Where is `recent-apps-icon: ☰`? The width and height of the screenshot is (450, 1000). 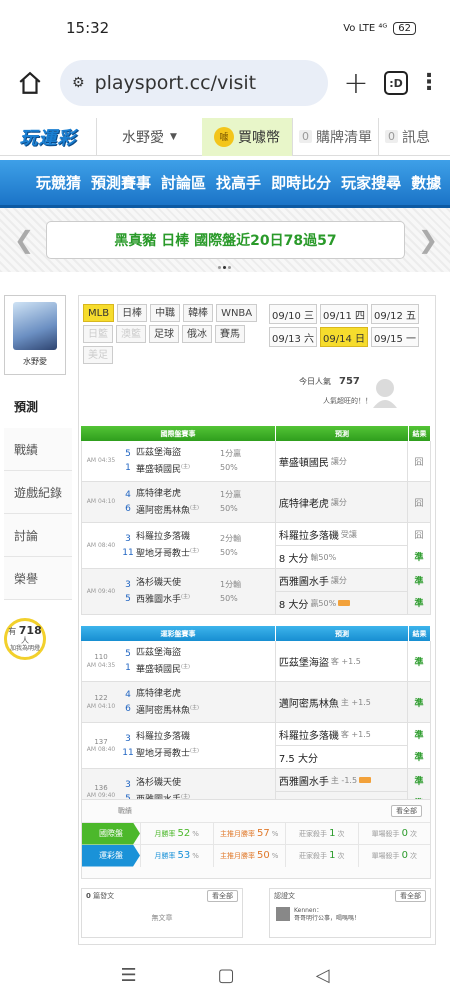
recent-apps-icon: ☰ is located at coordinates (129, 975).